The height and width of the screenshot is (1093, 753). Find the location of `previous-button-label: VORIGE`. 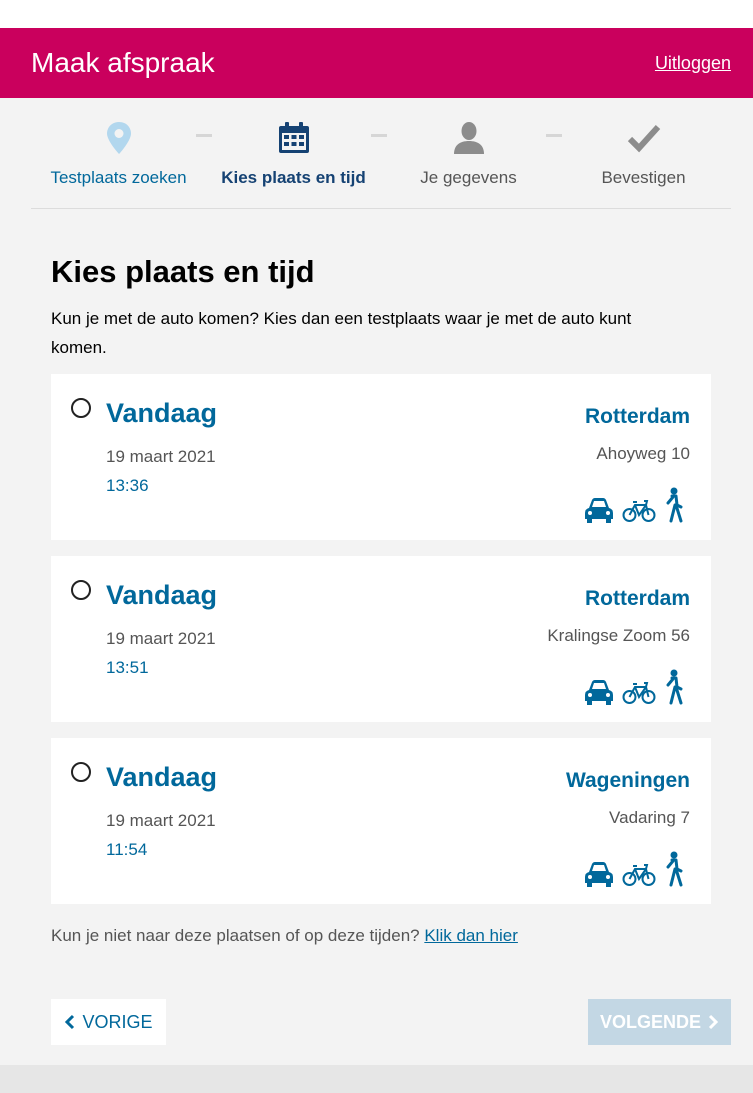

previous-button-label: VORIGE is located at coordinates (117, 1021).